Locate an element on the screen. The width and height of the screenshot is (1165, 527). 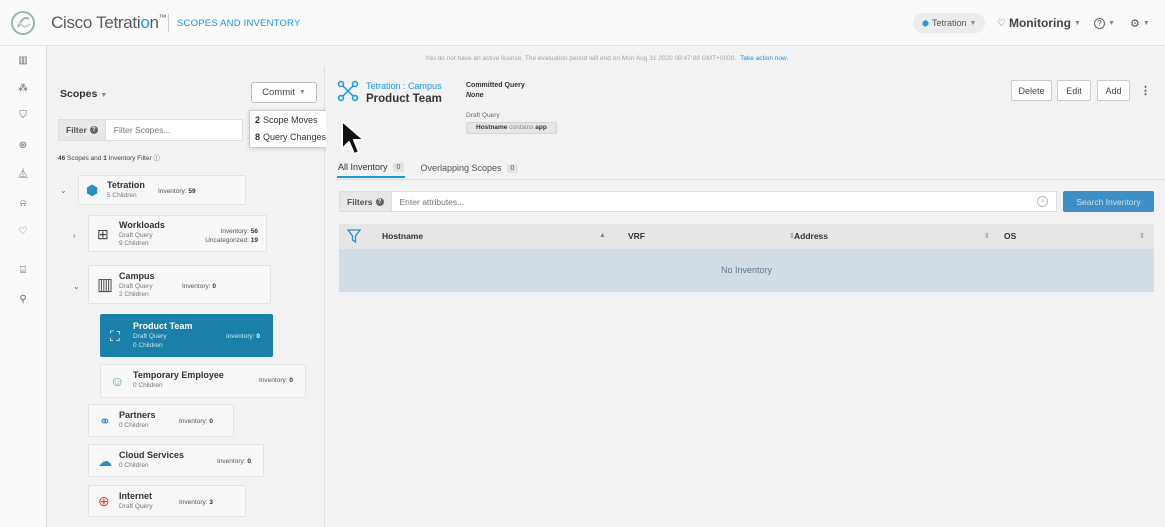
tetration-logo-icon is located at coordinates (23, 23).